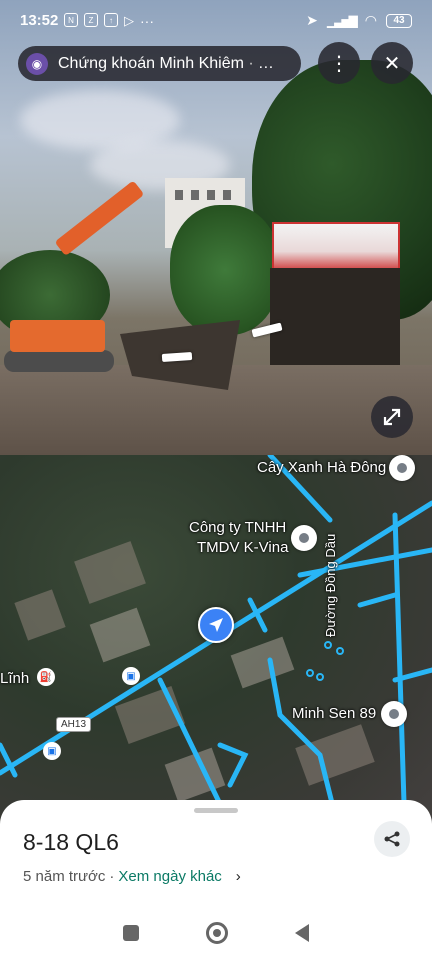 Image resolution: width=432 pixels, height=960 pixels. Describe the element at coordinates (301, 932) in the screenshot. I see `back-button` at that location.